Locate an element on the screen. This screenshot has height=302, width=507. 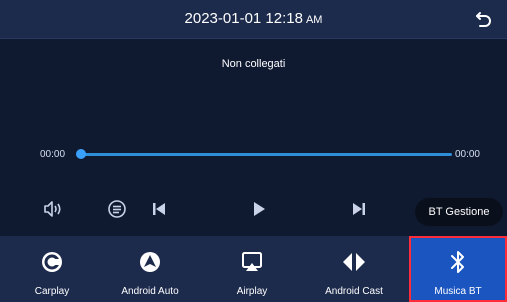
nav-item-android-cast: Android Cast is located at coordinates (354, 269).